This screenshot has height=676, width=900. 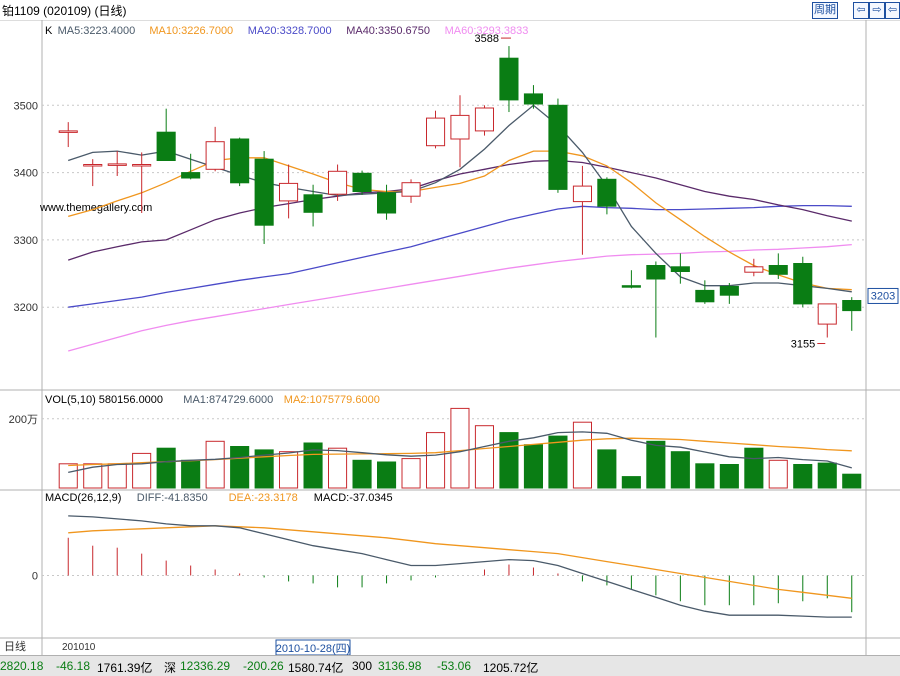 What do you see at coordinates (511, 668) in the screenshot?
I see `ticker-item: 1205.72亿` at bounding box center [511, 668].